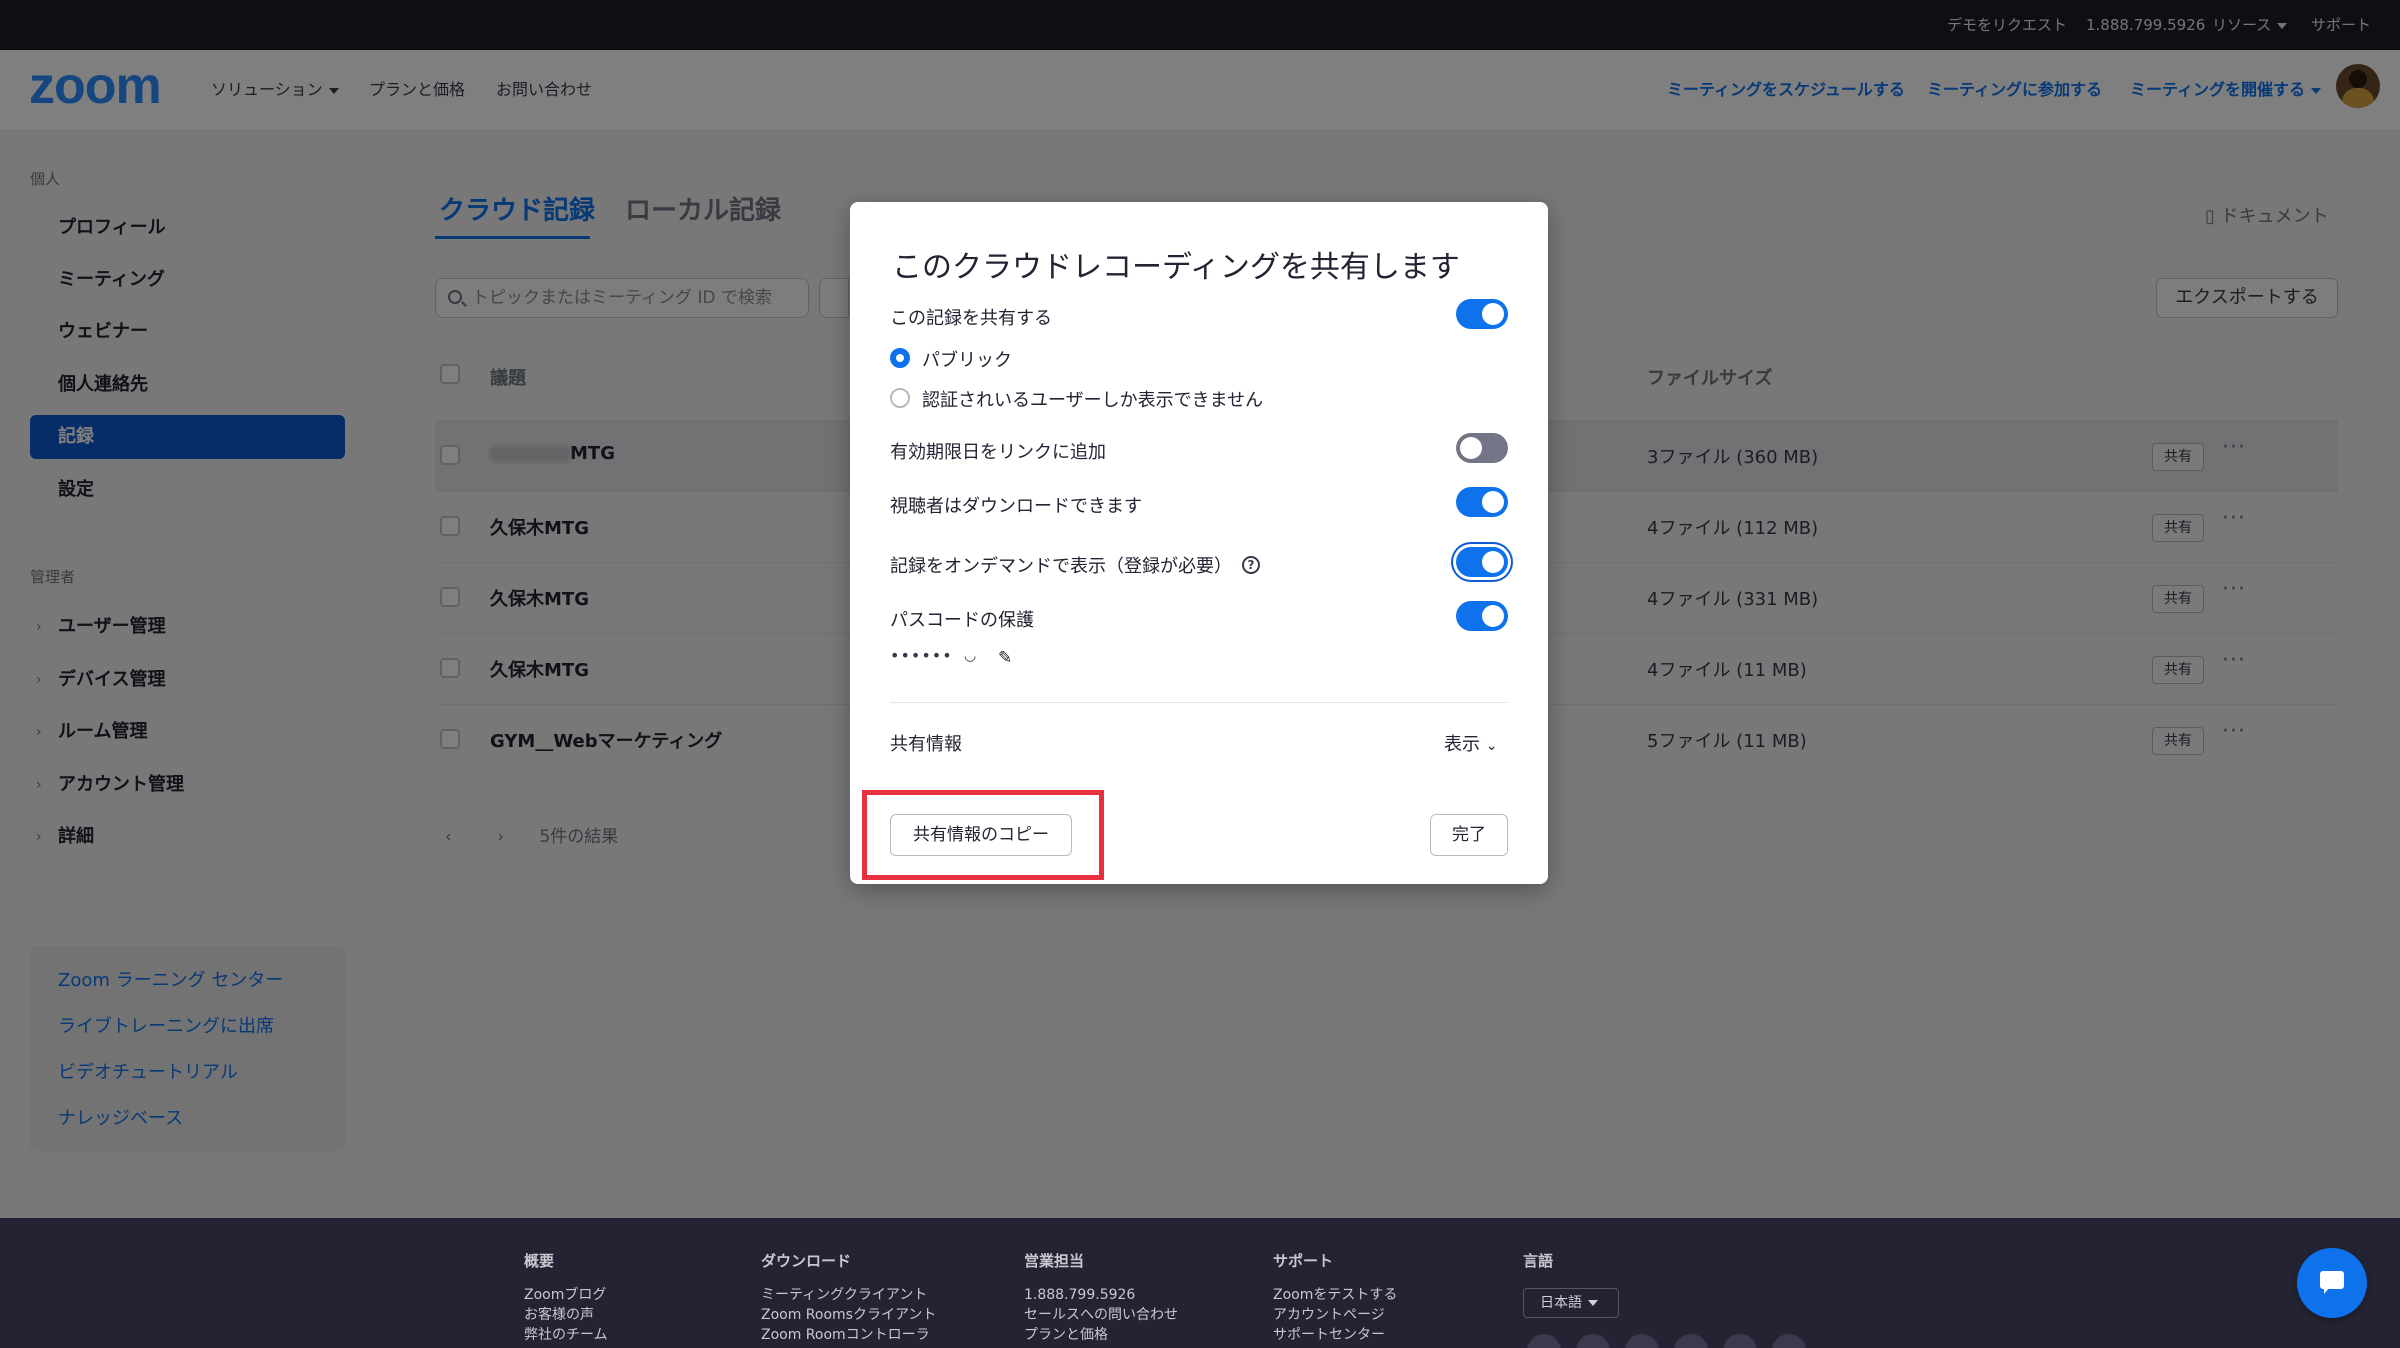 The height and width of the screenshot is (1348, 2400). I want to click on footer-link: 弊社のチーム, so click(566, 1335).